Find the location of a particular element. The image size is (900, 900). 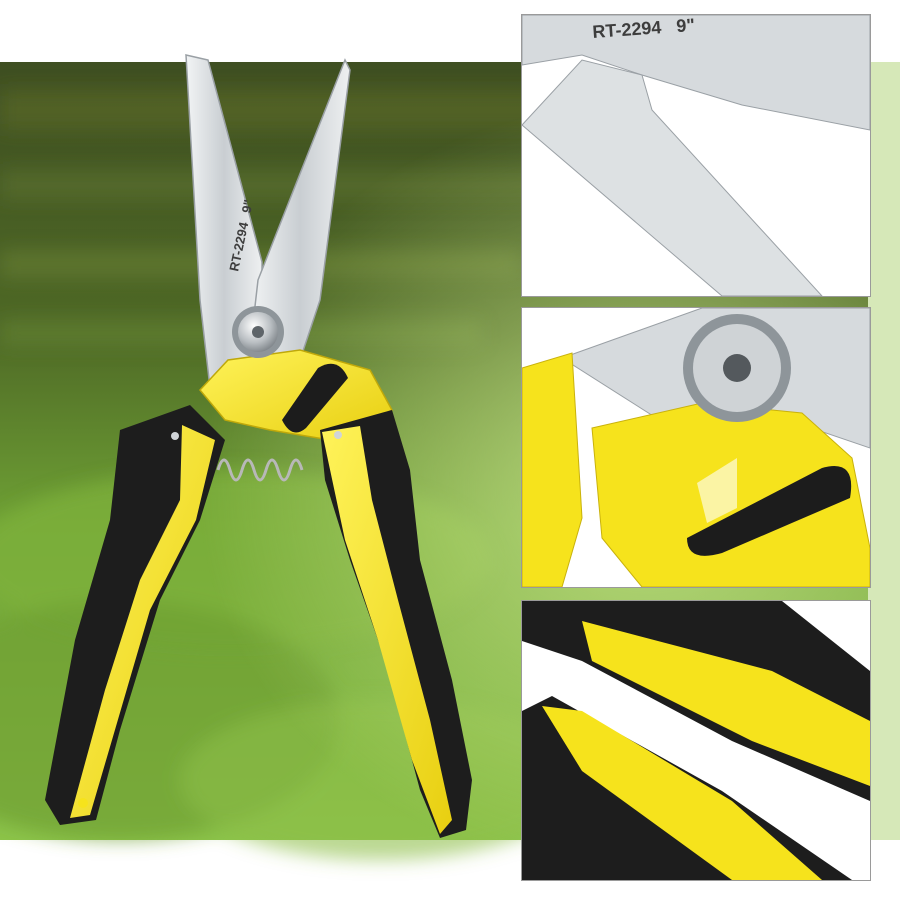

closeup-size-engraving: 9" is located at coordinates (686, 25).